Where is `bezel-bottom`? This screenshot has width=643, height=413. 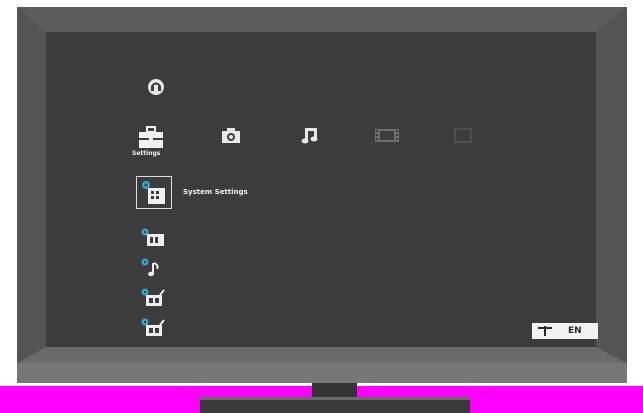 bezel-bottom is located at coordinates (322, 355).